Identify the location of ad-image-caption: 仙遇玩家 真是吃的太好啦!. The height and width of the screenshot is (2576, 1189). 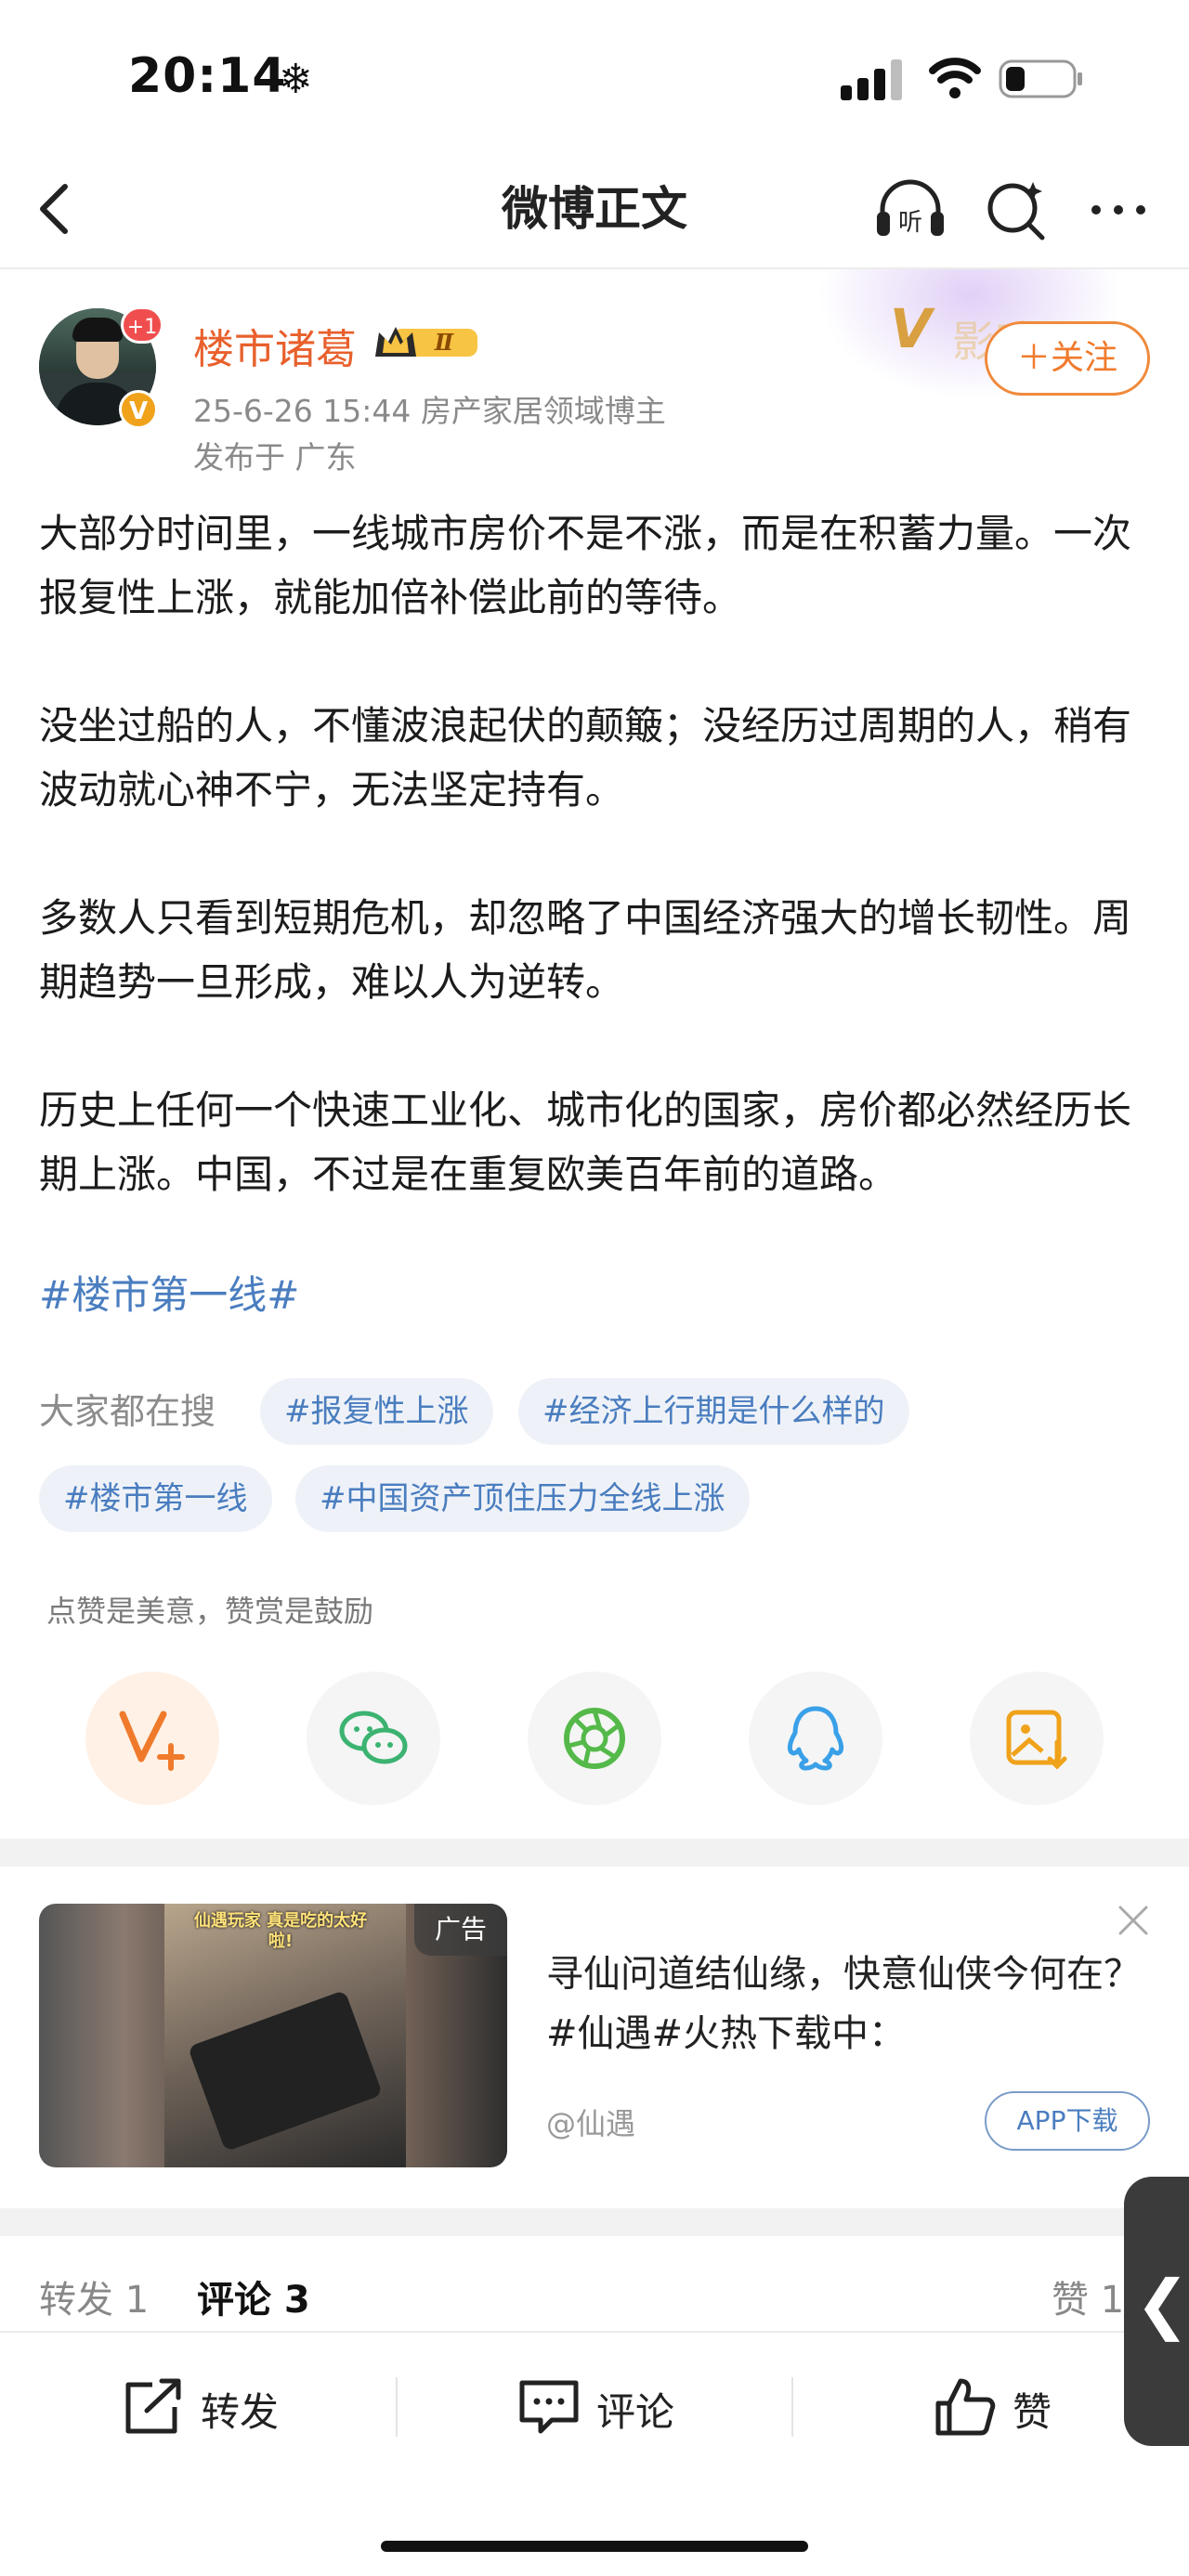
(280, 1931).